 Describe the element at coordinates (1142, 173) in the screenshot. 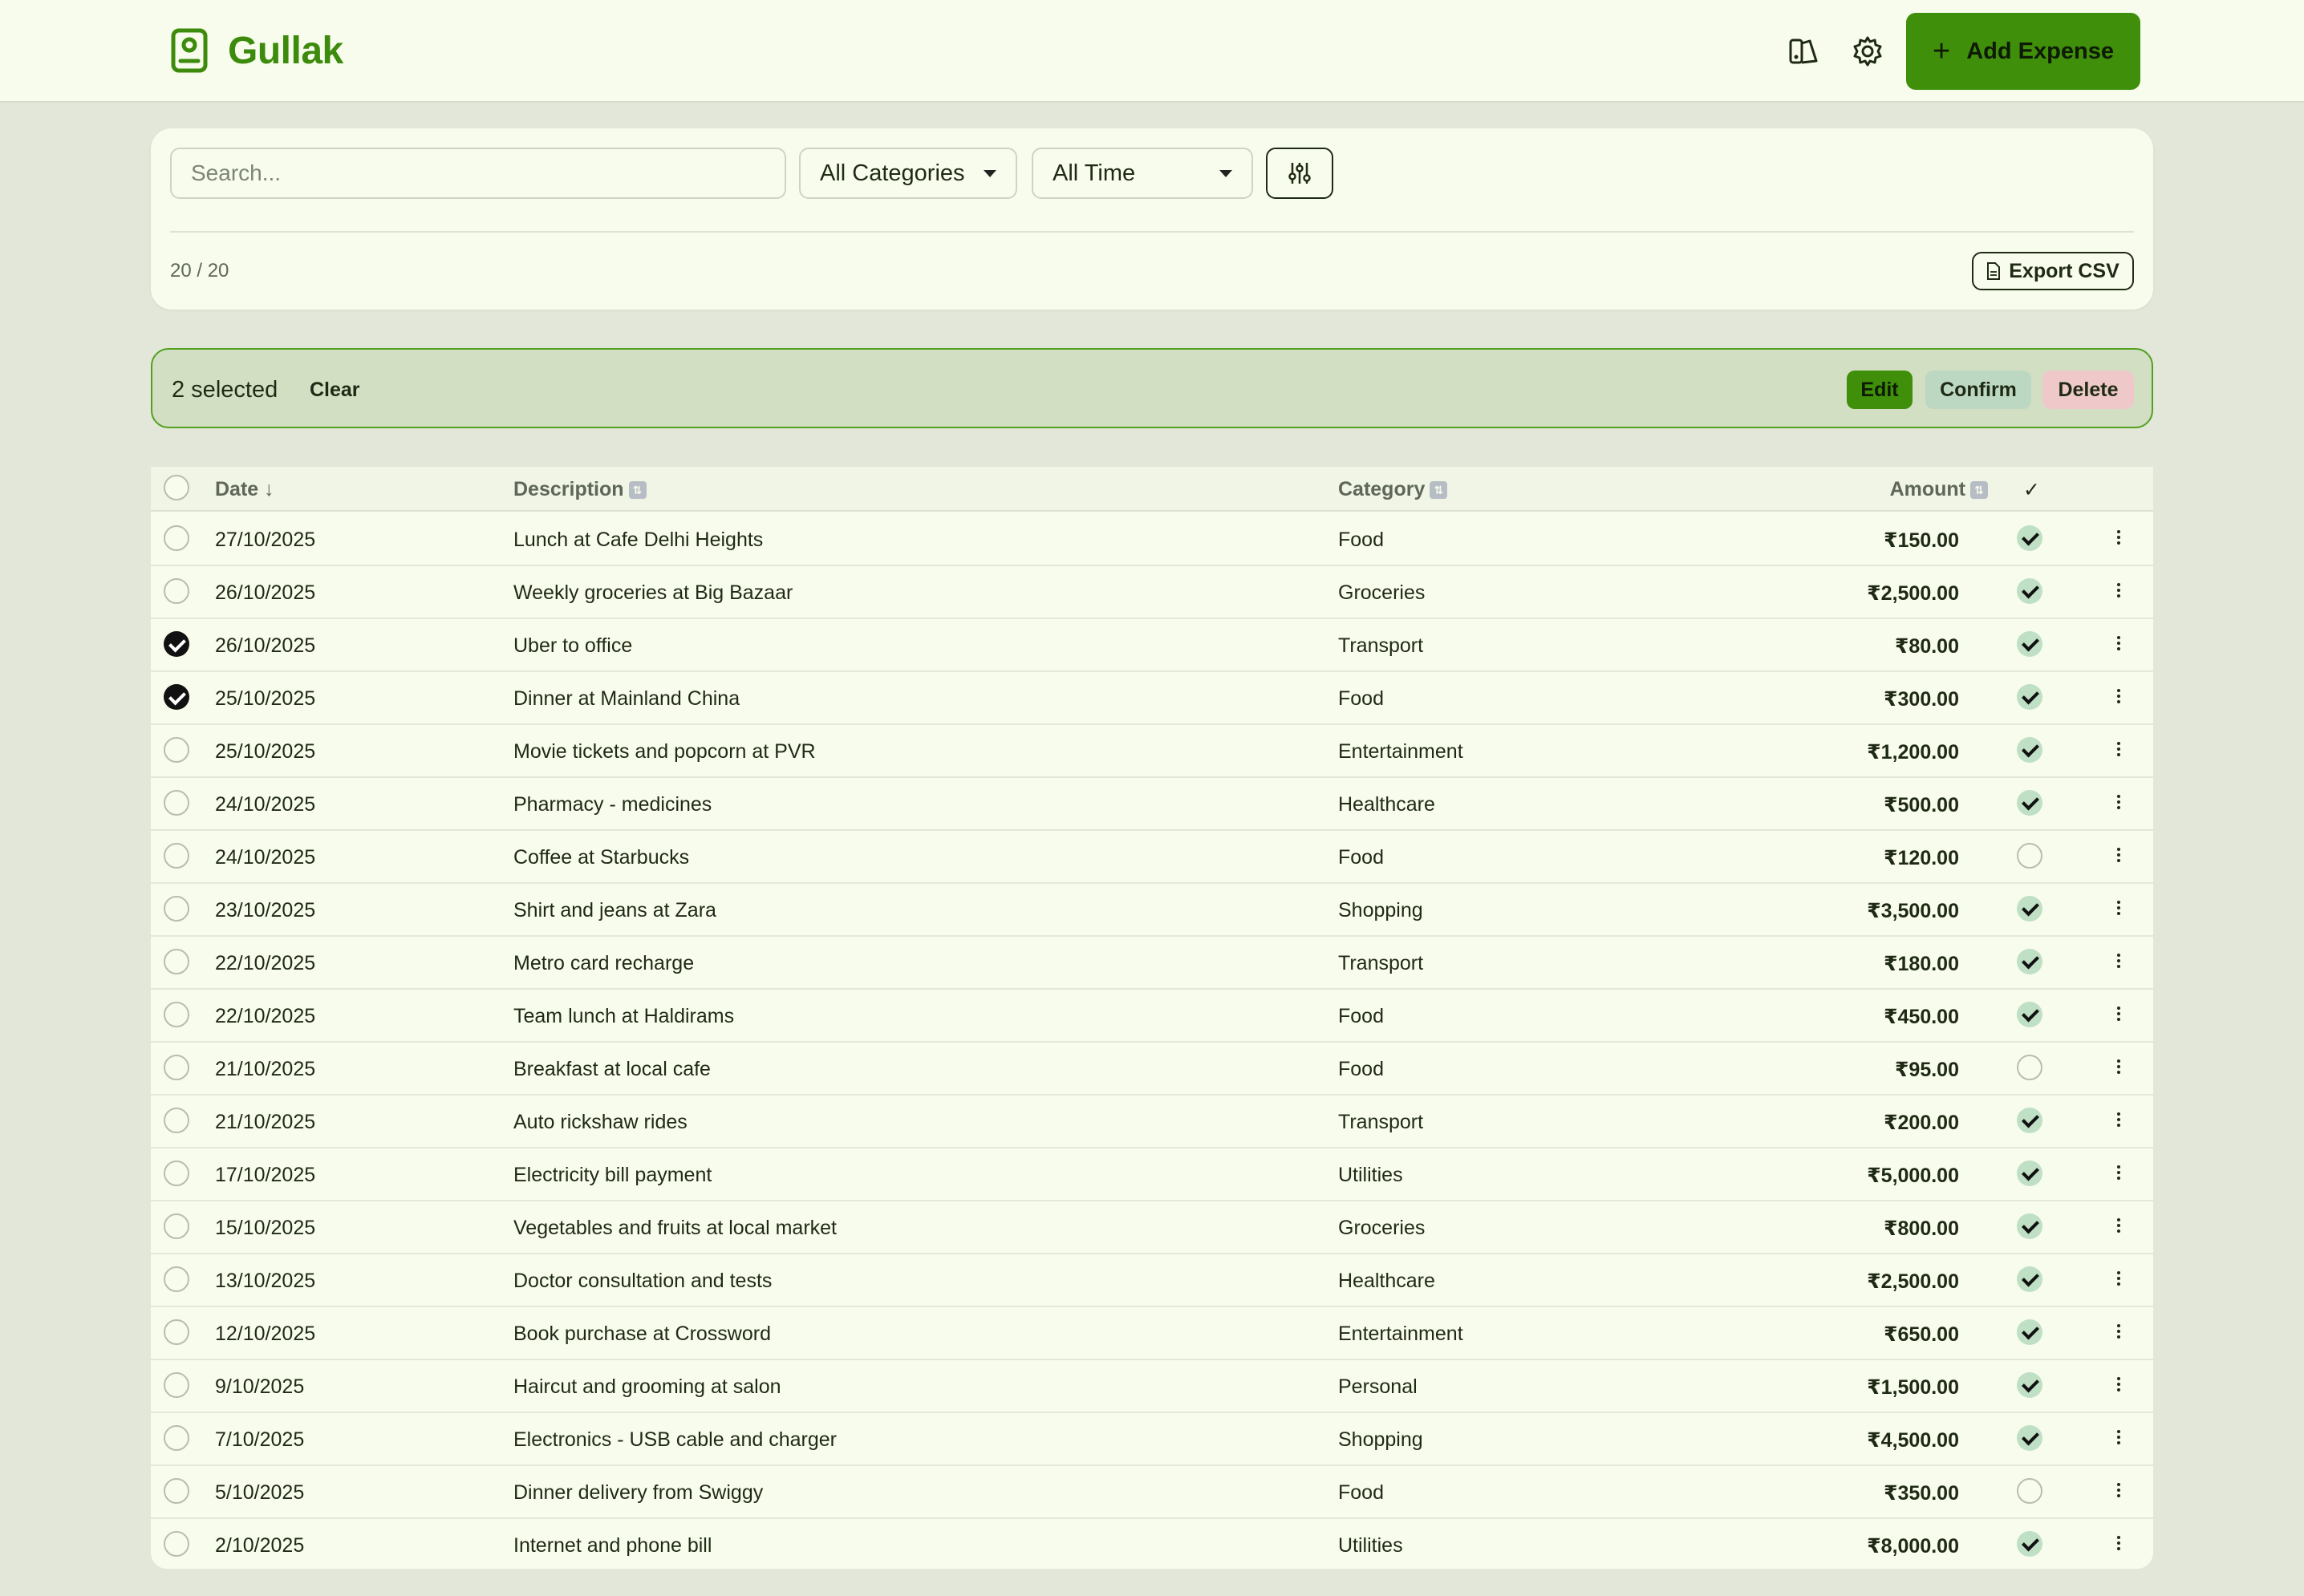

I see `time-filter-select: All Time` at that location.